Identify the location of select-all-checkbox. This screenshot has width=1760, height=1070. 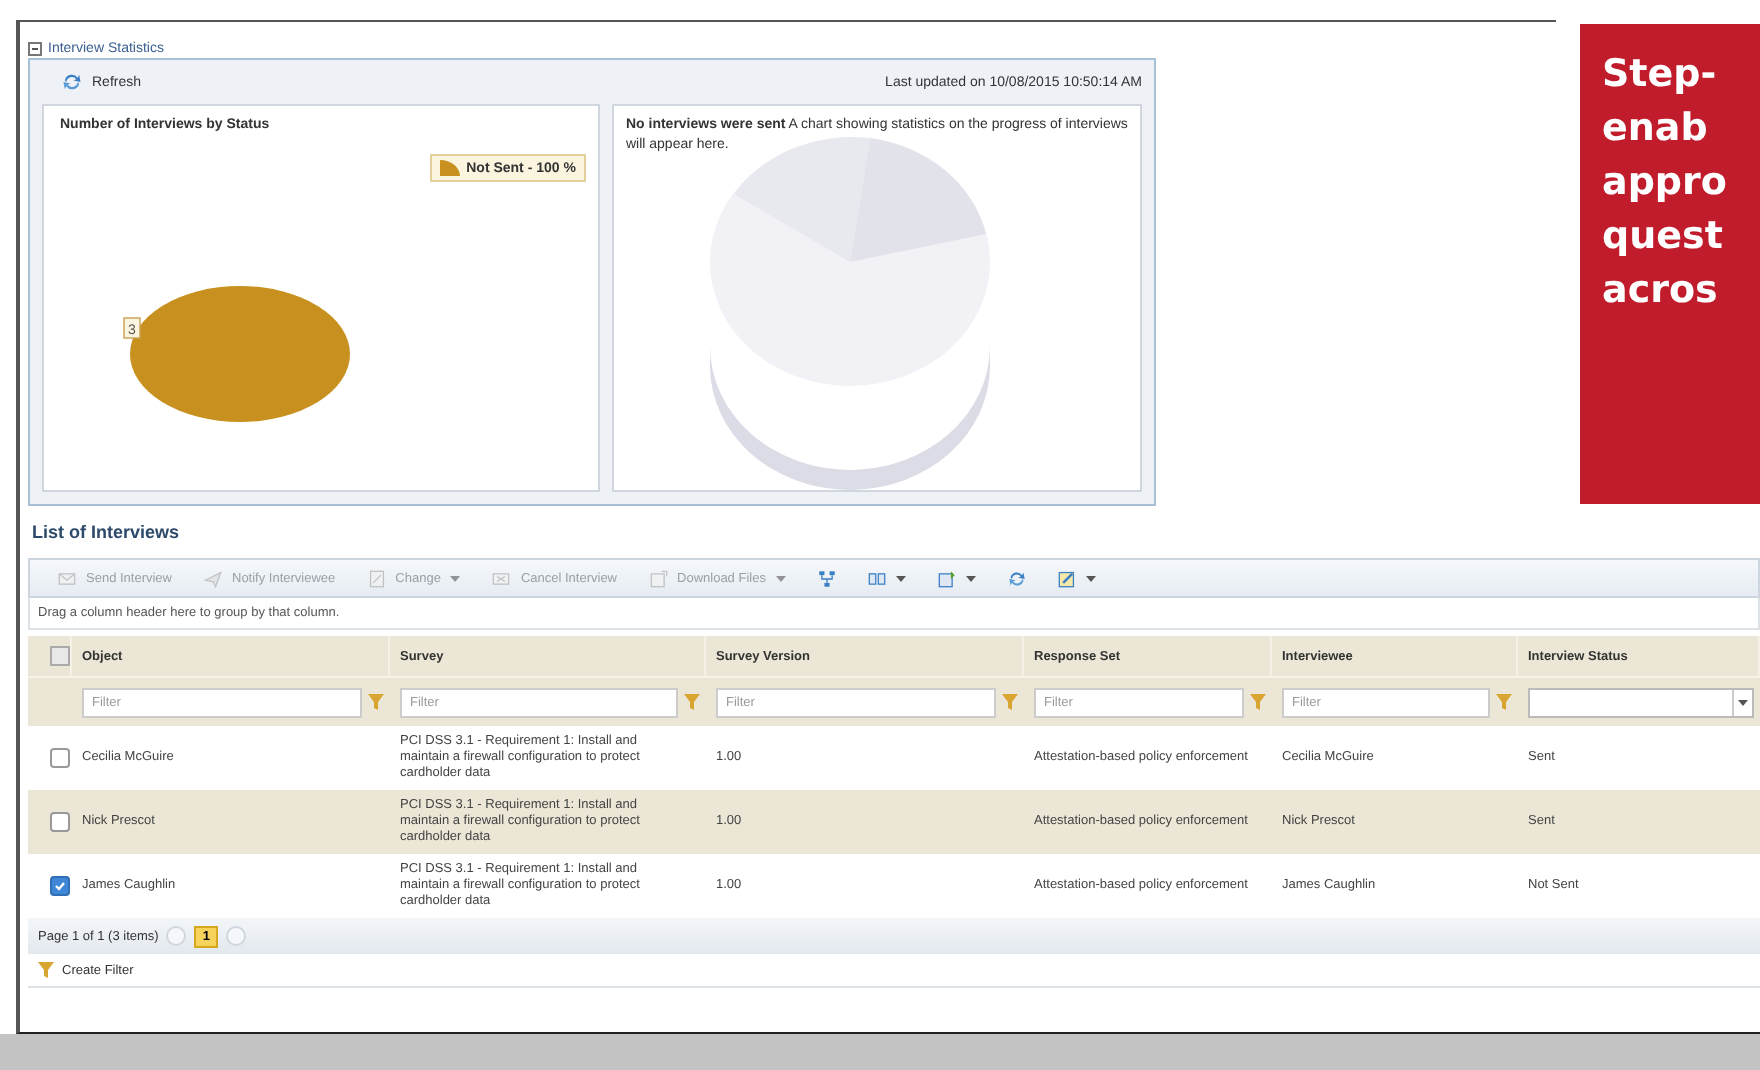
(60, 656).